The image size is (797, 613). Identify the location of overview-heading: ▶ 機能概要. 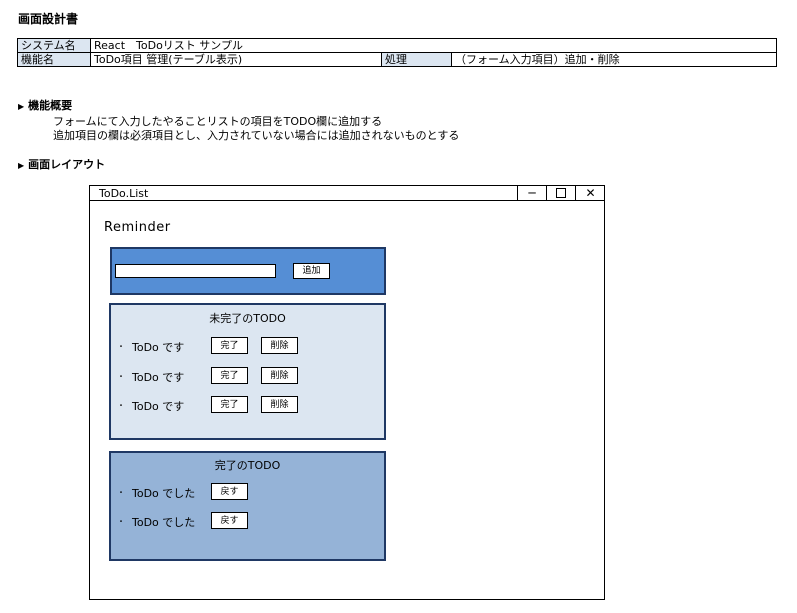
(45, 105).